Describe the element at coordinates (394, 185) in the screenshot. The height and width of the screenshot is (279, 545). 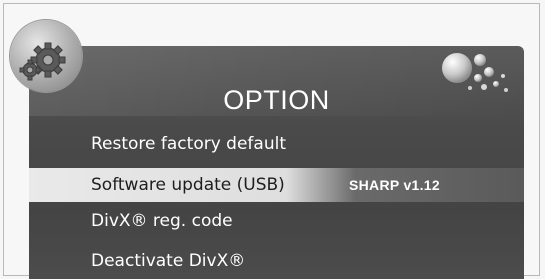
I see `software-version-value: SHARP v1.12` at that location.